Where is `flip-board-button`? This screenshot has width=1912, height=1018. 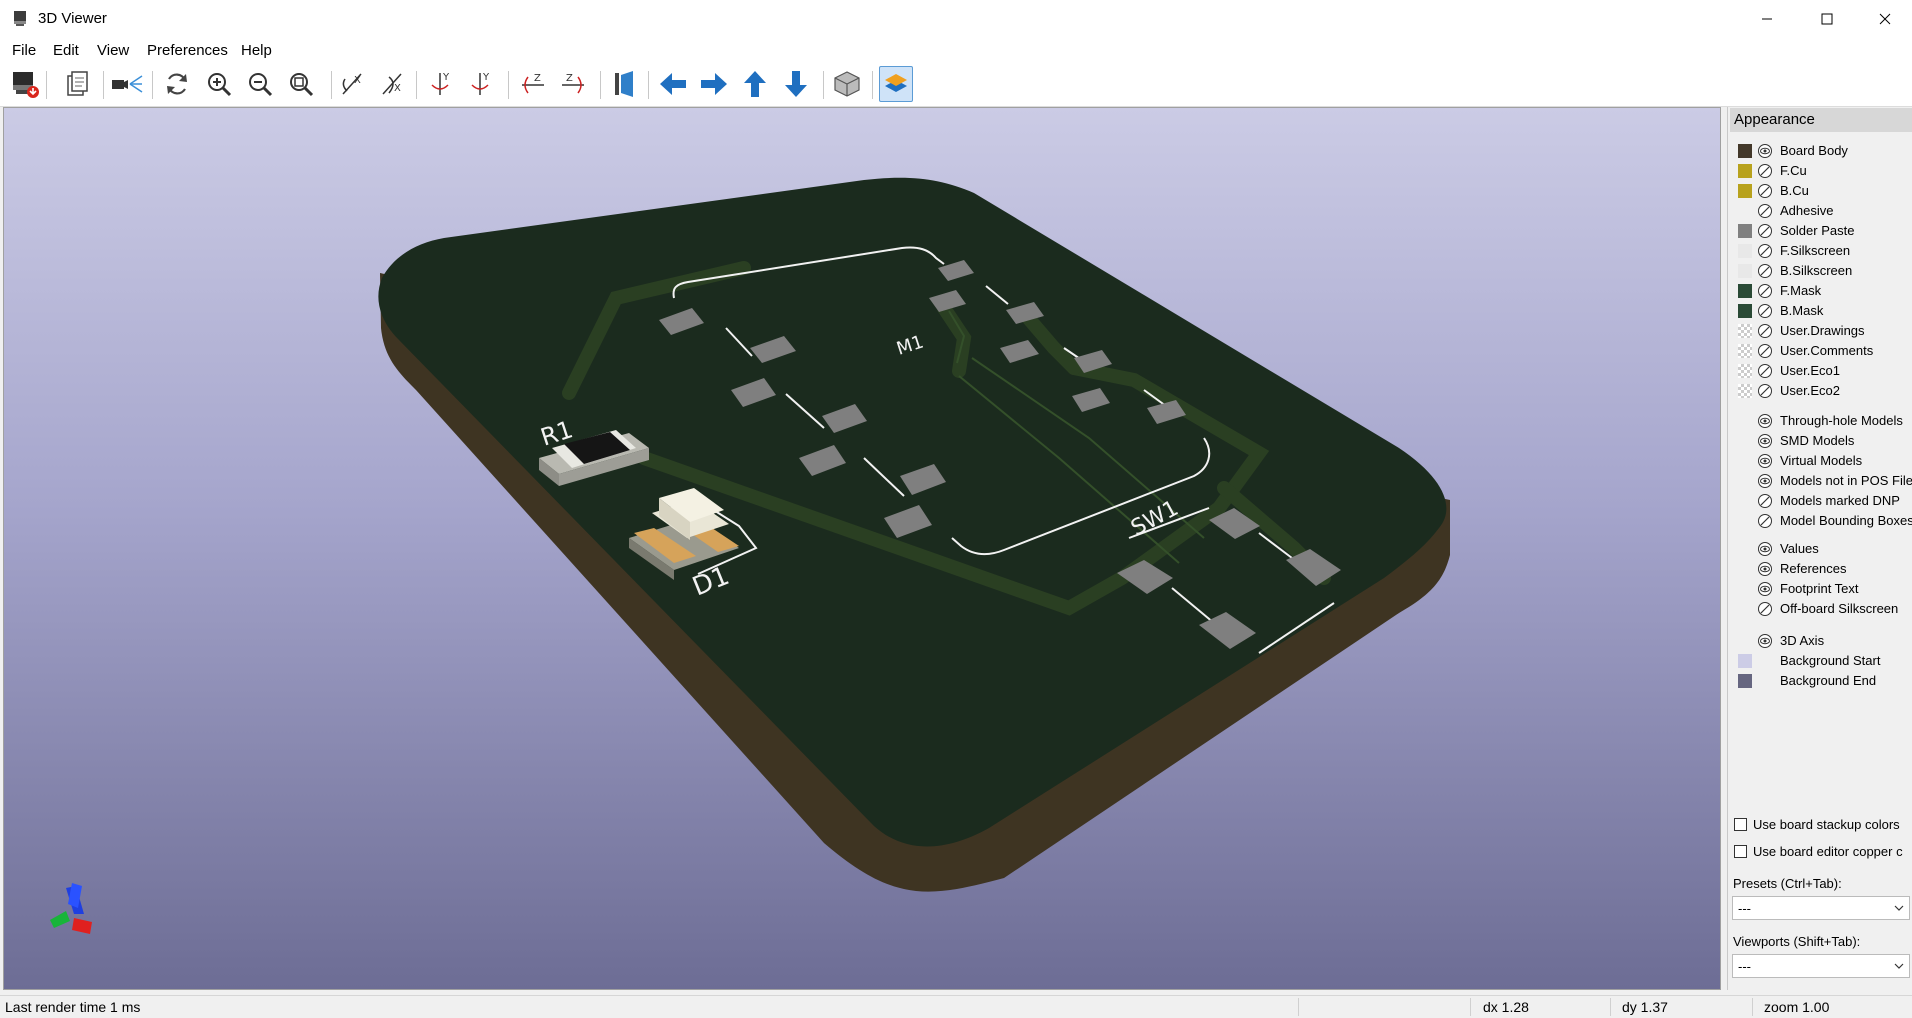
flip-board-button is located at coordinates (623, 84).